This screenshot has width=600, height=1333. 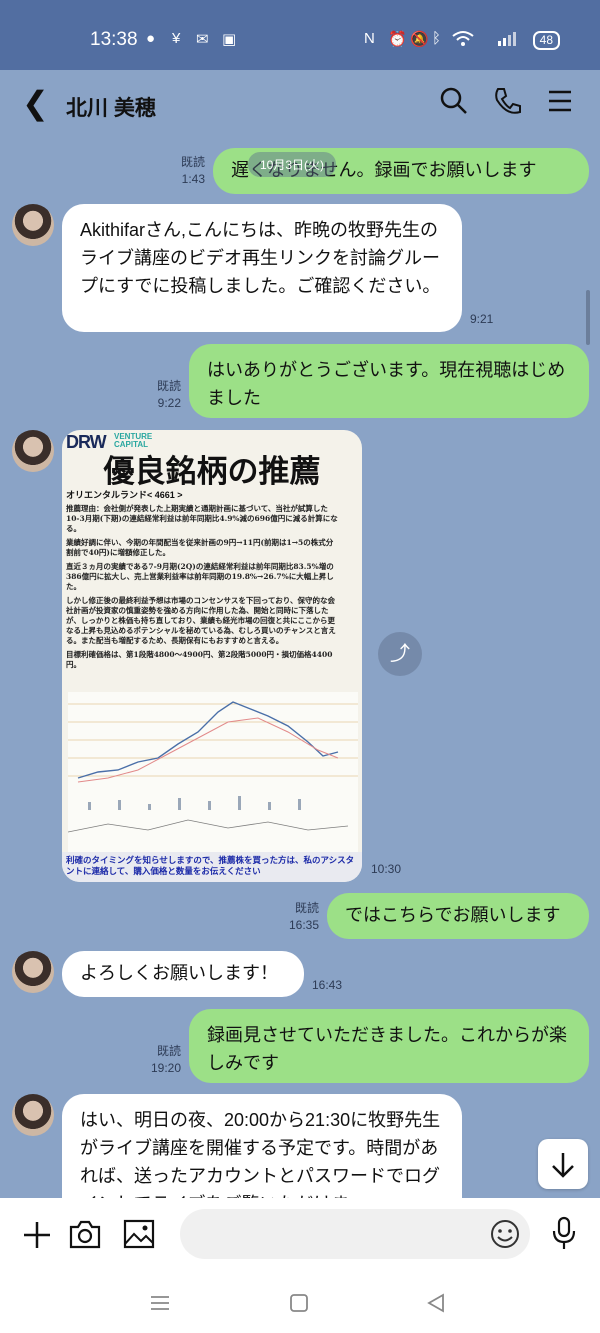 What do you see at coordinates (397, 39) in the screenshot?
I see `alarm-icon: ⏰` at bounding box center [397, 39].